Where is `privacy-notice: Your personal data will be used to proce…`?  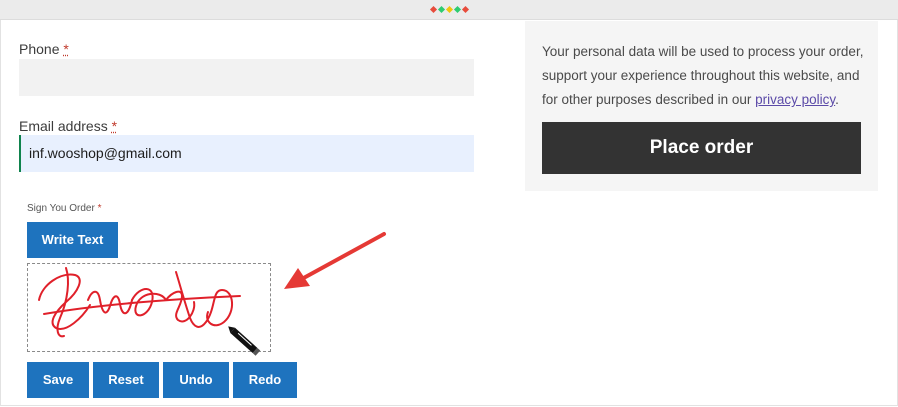
privacy-notice: Your personal data will be used to proce… is located at coordinates (703, 75).